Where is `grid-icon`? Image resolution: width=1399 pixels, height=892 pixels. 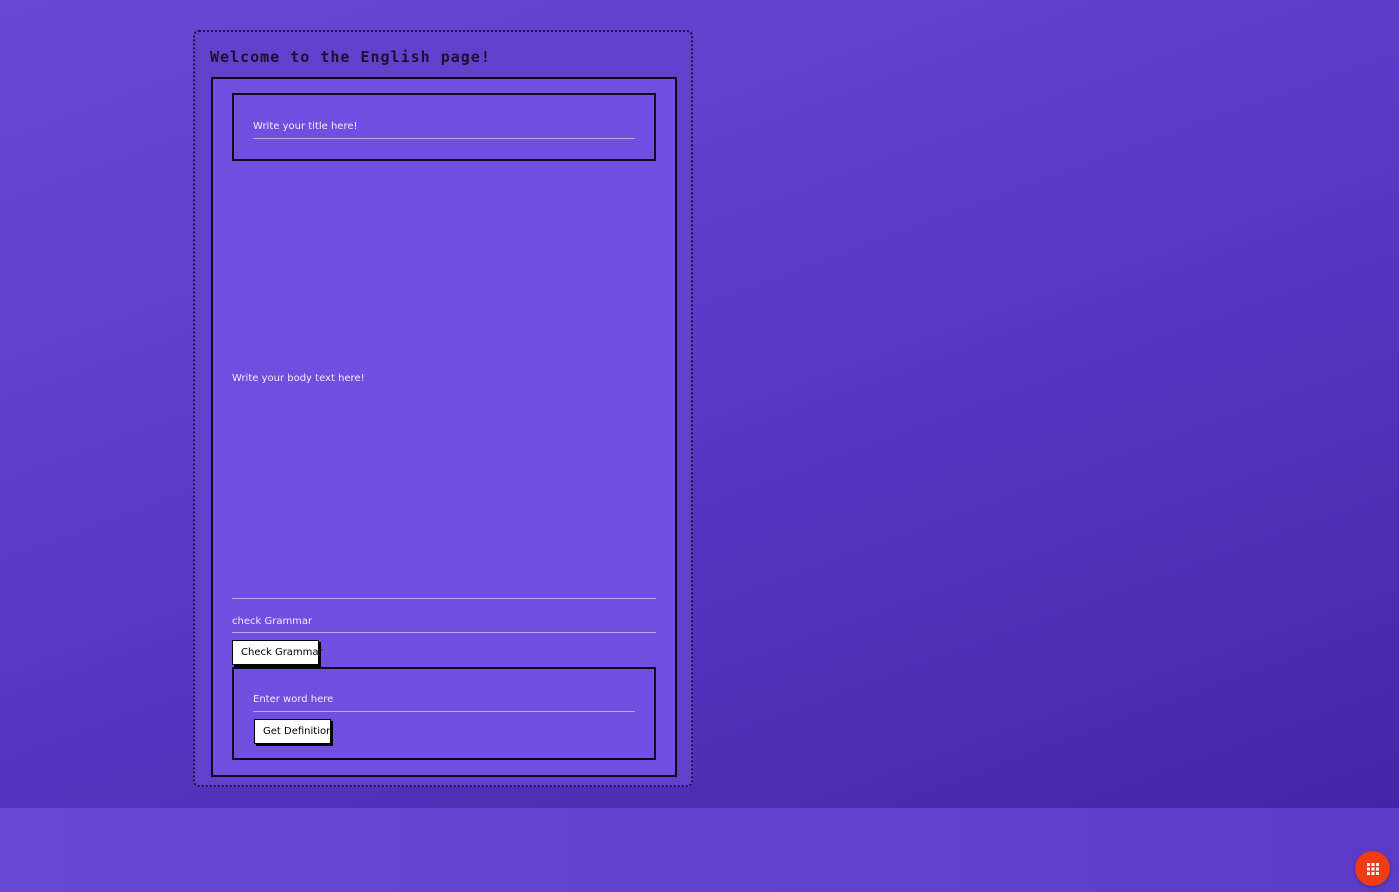
grid-icon is located at coordinates (1372, 868).